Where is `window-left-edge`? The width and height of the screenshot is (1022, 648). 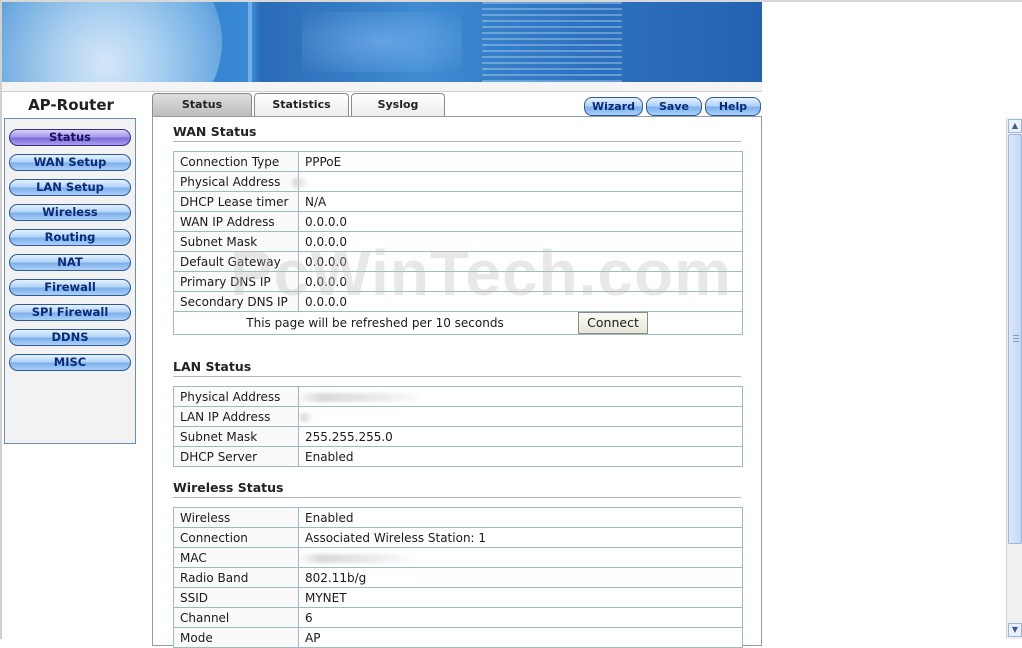 window-left-edge is located at coordinates (1, 319).